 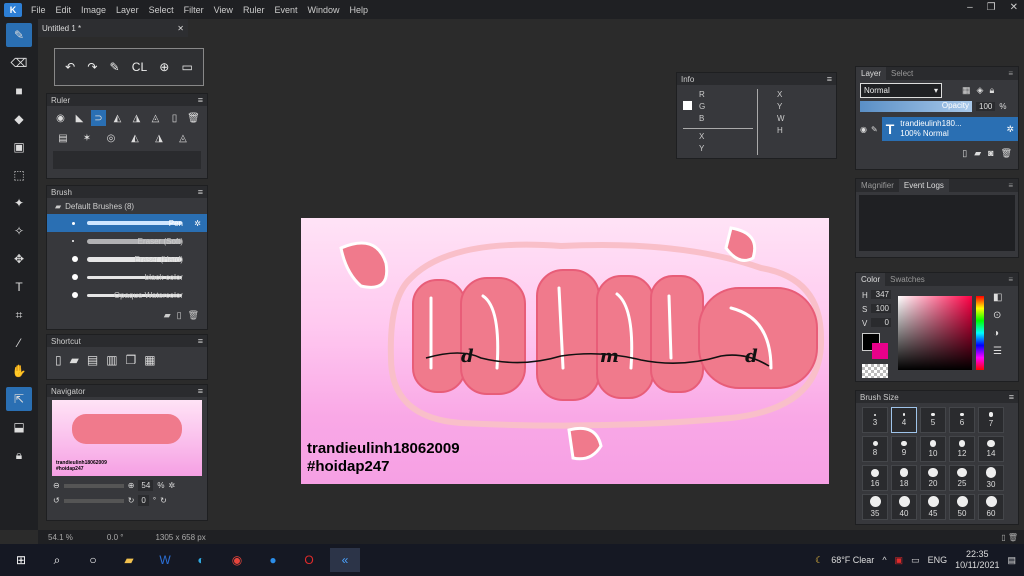 What do you see at coordinates (19, 203) in the screenshot?
I see `magic-wand-icon: ✦` at bounding box center [19, 203].